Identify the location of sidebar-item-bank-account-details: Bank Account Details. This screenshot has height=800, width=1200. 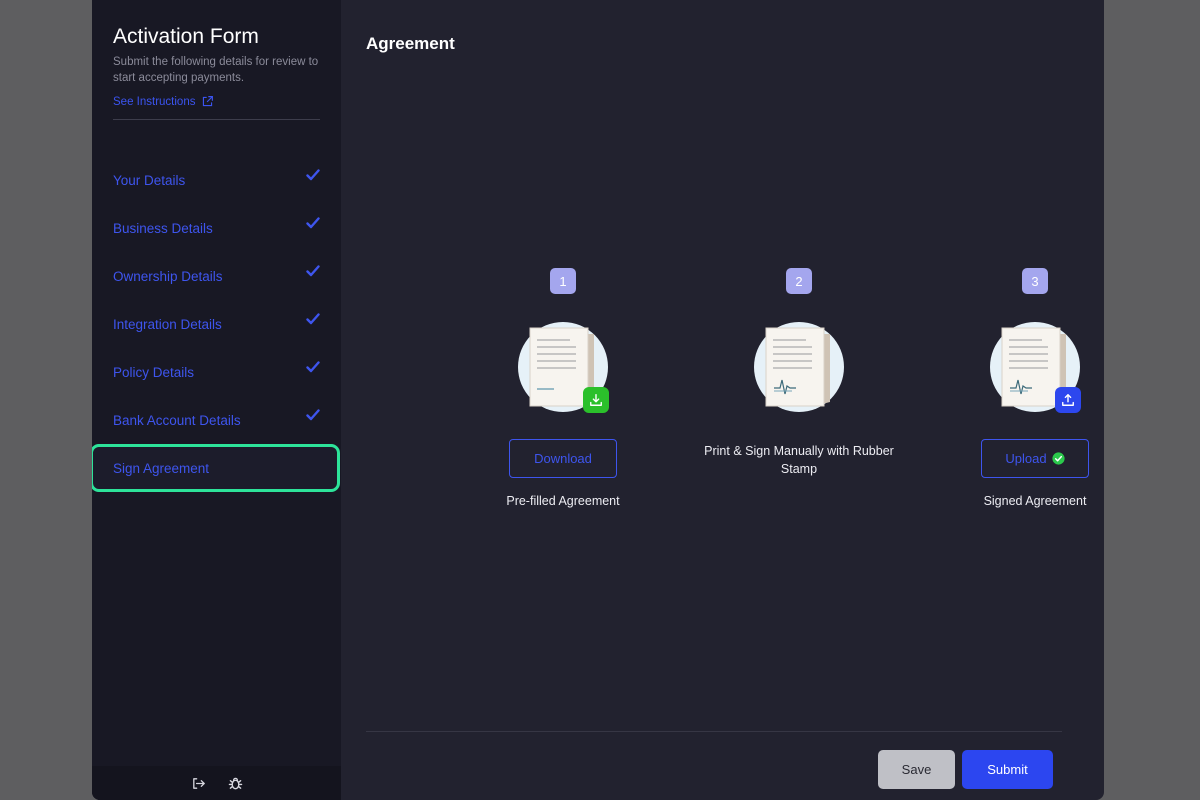
(216, 420).